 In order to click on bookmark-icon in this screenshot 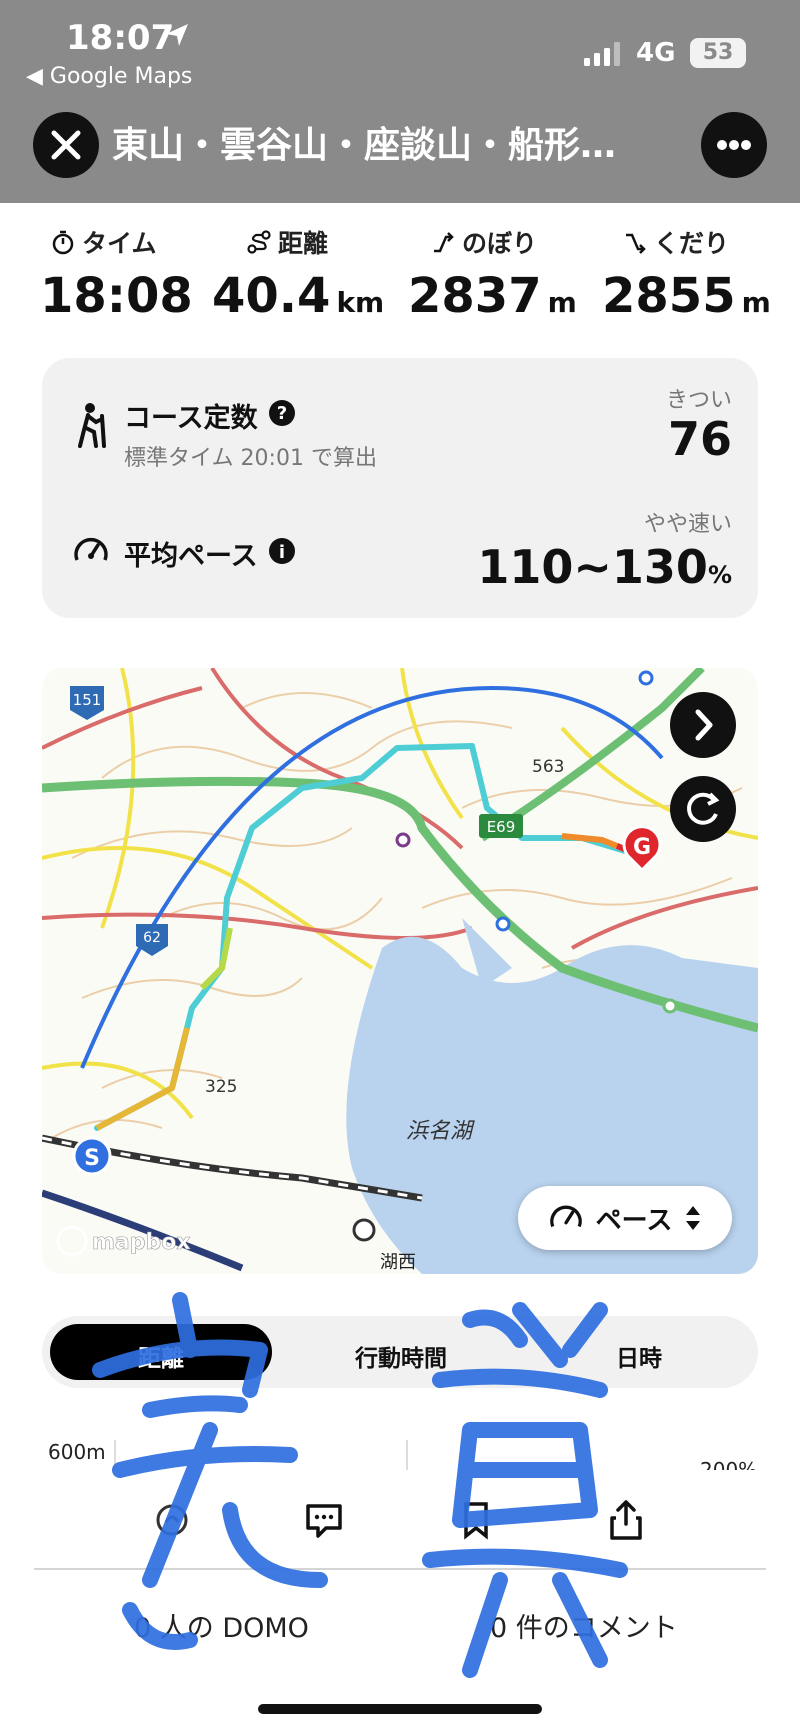, I will do `click(476, 1520)`.